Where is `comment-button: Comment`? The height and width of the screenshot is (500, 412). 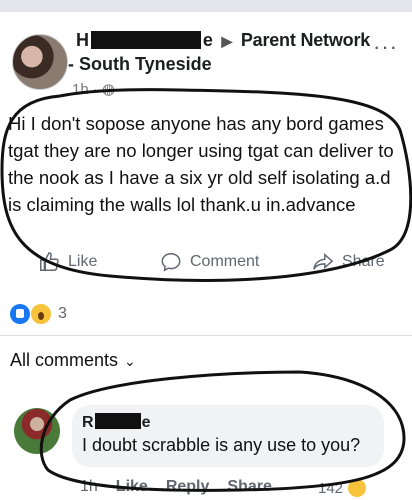 comment-button: Comment is located at coordinates (209, 262).